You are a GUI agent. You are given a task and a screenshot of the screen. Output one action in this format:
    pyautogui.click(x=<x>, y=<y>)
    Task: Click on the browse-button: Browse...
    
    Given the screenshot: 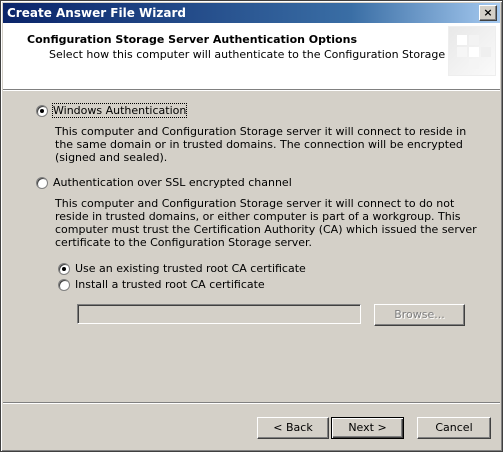 What is the action you would take?
    pyautogui.click(x=419, y=315)
    